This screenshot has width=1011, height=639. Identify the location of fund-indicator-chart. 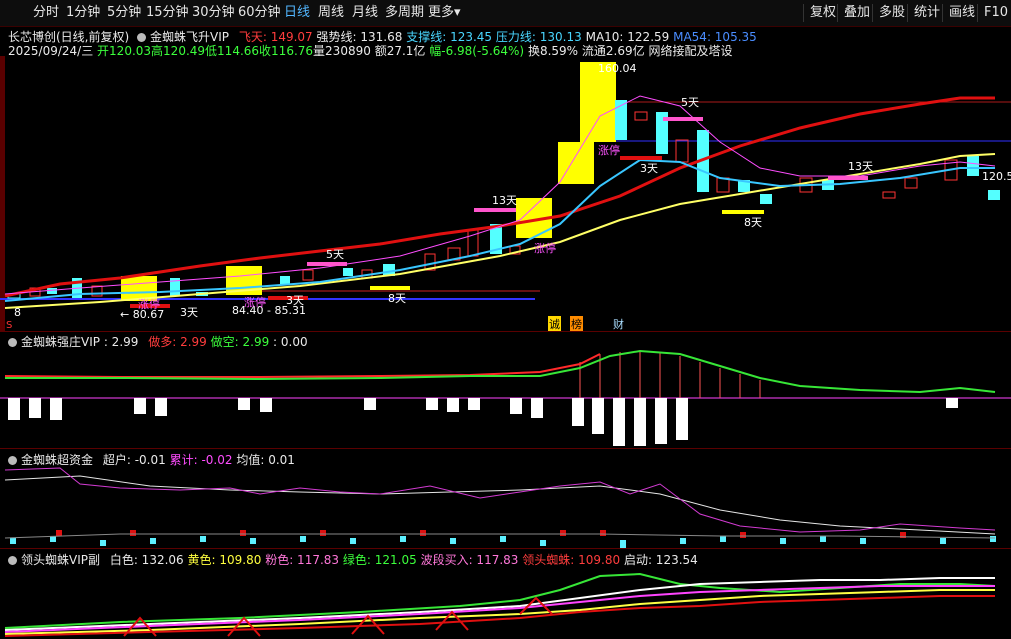
(505, 506).